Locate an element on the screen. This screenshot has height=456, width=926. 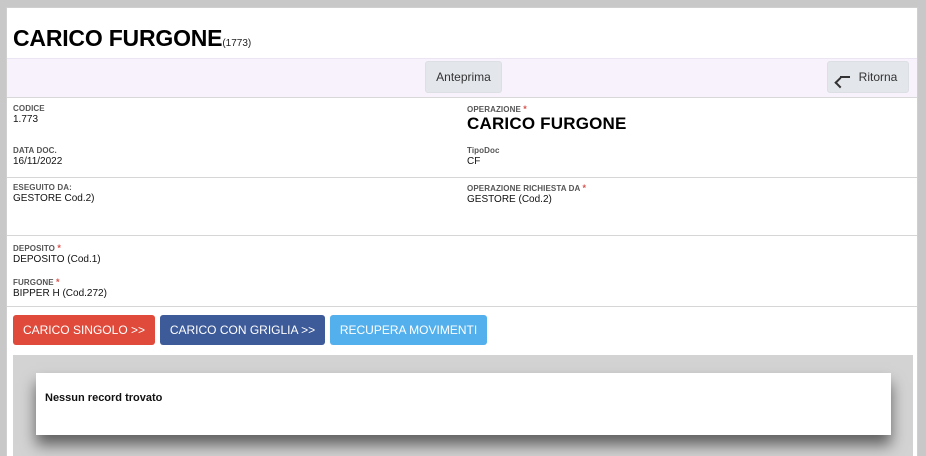
operazione-value: CARICO FURGONE is located at coordinates (547, 123).